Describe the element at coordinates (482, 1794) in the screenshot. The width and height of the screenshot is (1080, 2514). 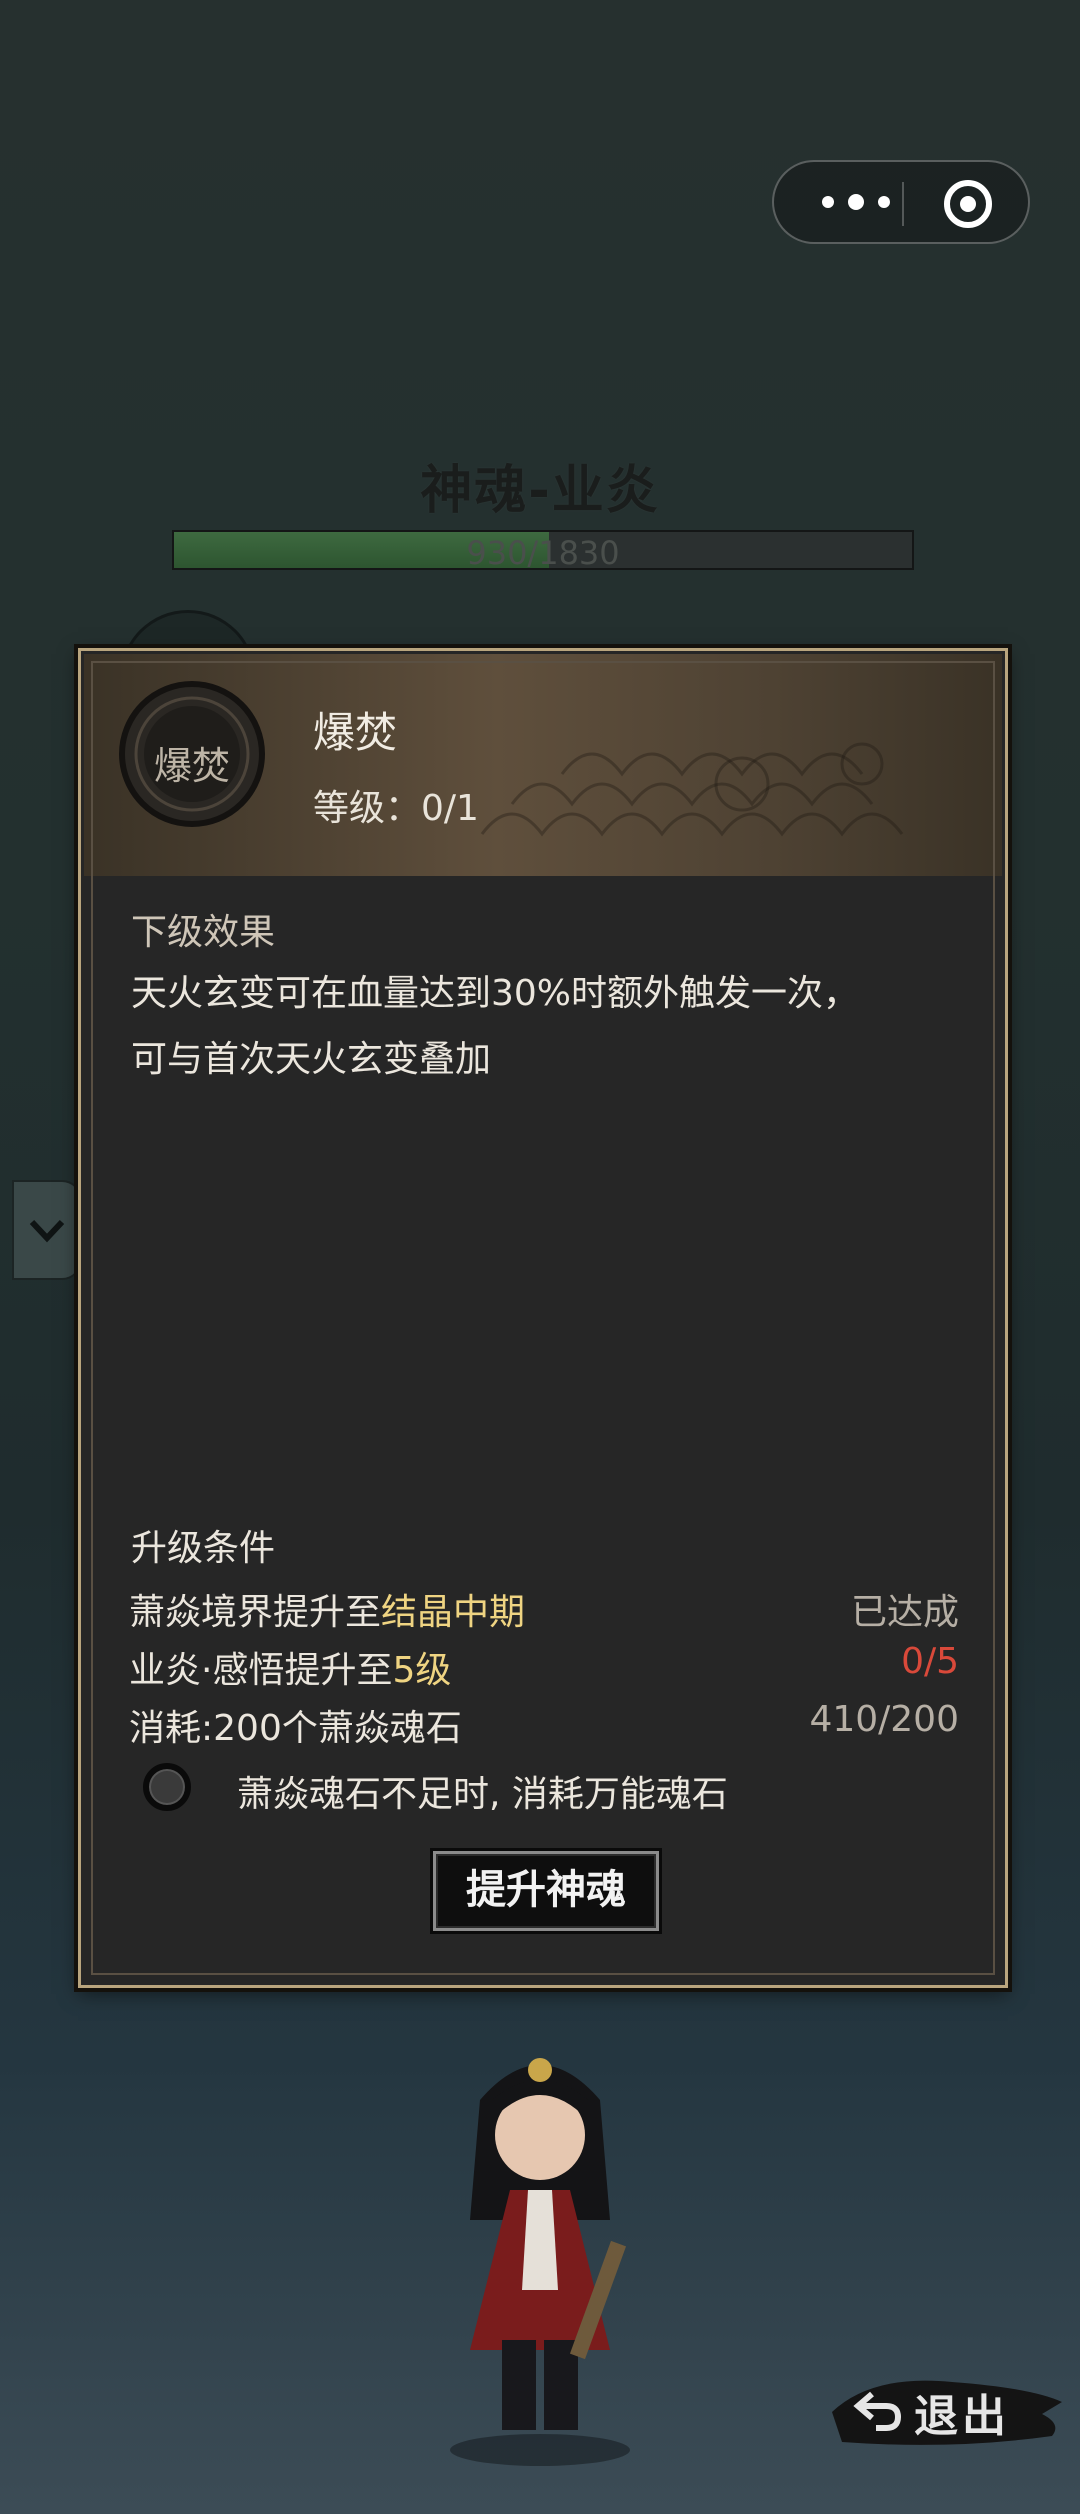
I see `toggle-label: 萧焱魂石不足时, 消耗万能魂石` at that location.